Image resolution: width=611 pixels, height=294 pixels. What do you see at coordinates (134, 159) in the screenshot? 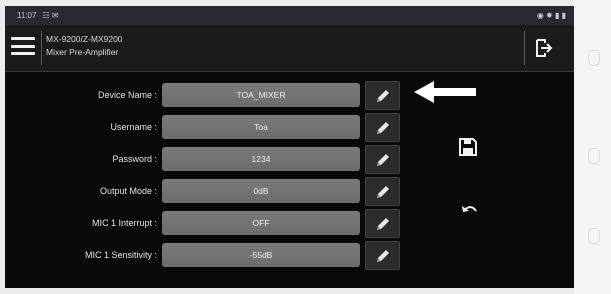
I see `setting-label: Password :` at bounding box center [134, 159].